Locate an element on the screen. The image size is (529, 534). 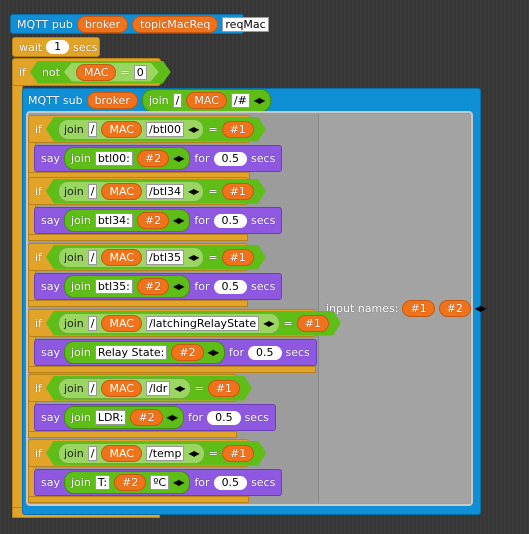
if-block: if join / MAC/latchingRelayState ◀▶ = #1 is located at coordinates (172, 323).